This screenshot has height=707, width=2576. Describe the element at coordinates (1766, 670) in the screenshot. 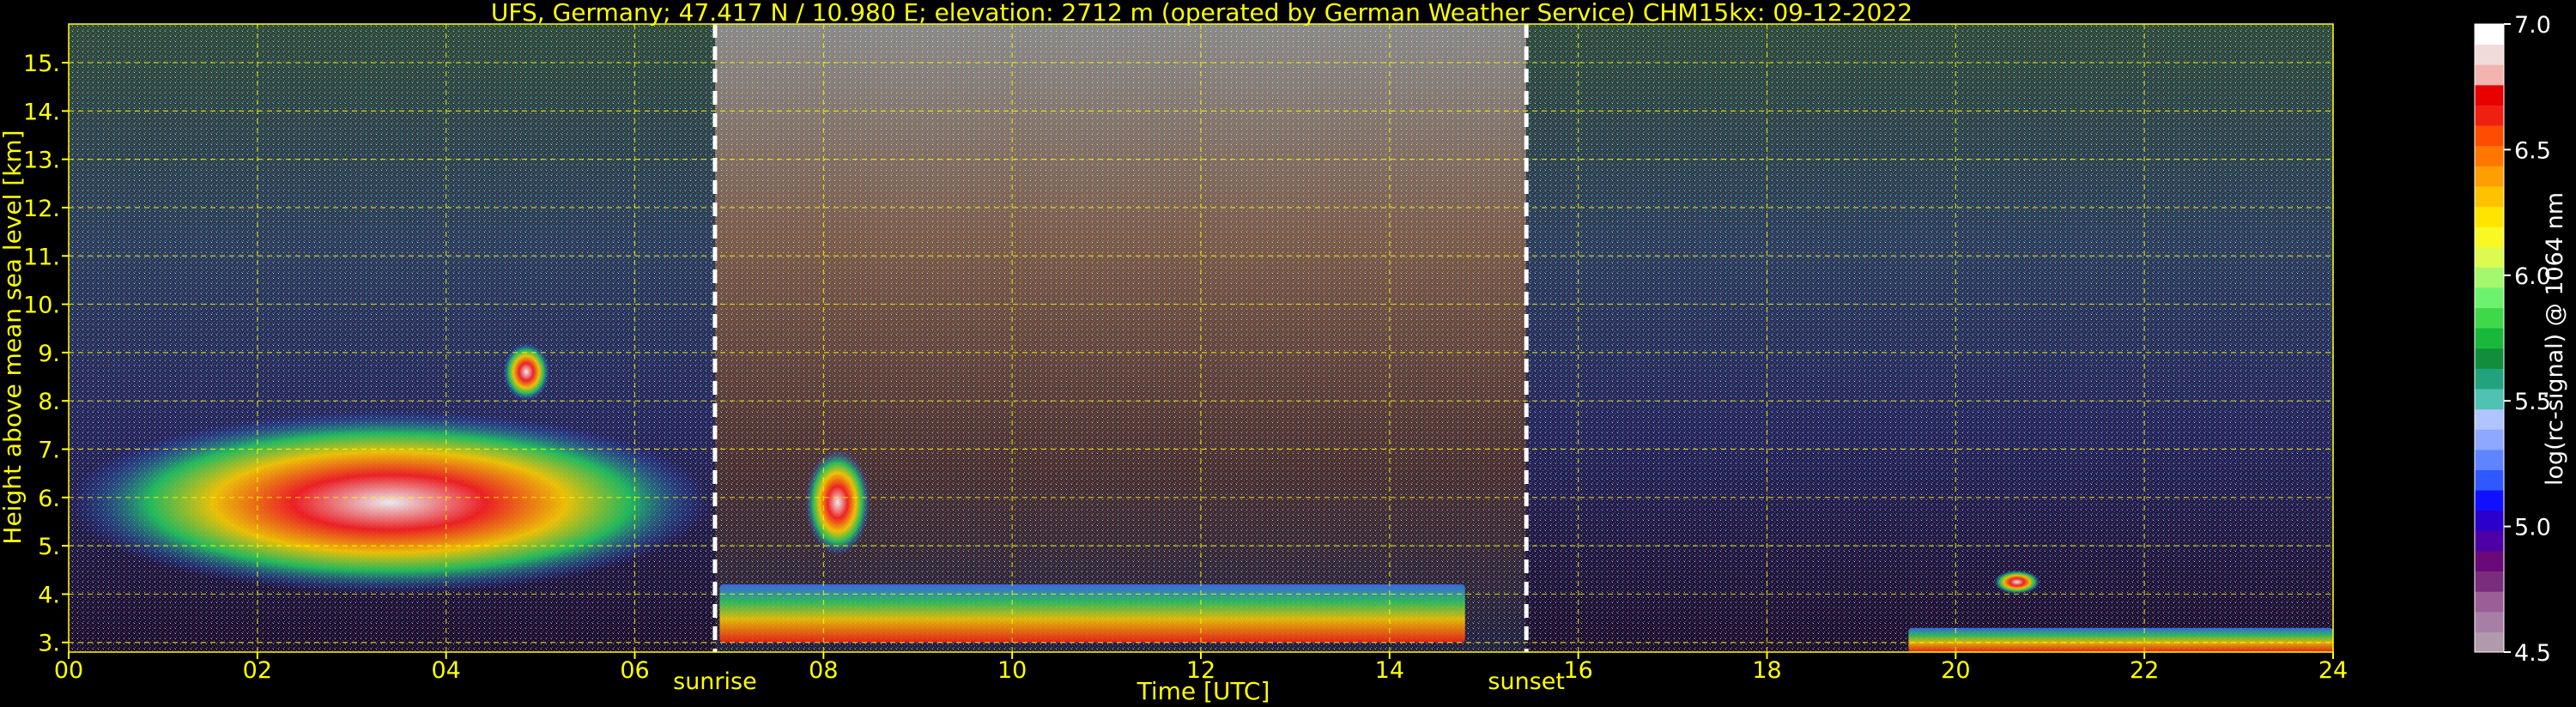

I see `x-tick-label: 18` at that location.